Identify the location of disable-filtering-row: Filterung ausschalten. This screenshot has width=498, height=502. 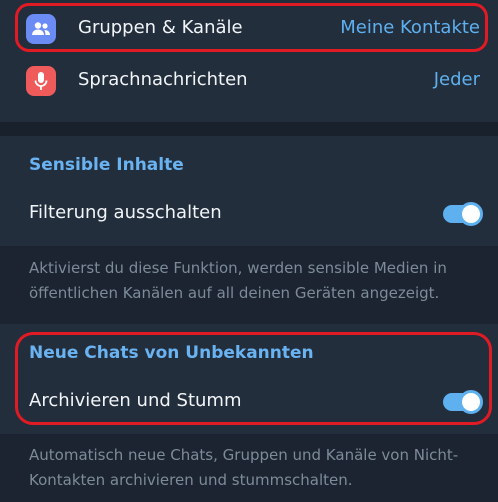
(249, 214).